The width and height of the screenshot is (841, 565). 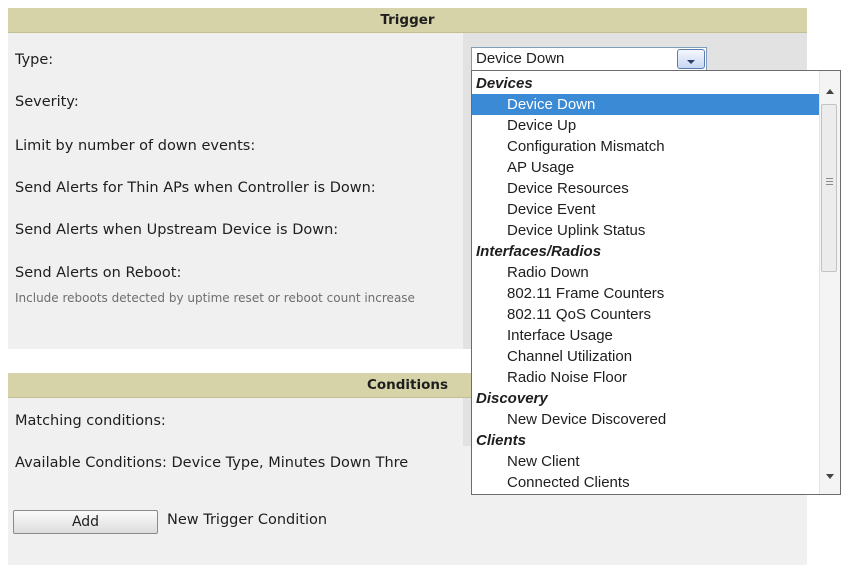 I want to click on type-select: Device Down, so click(x=589, y=59).